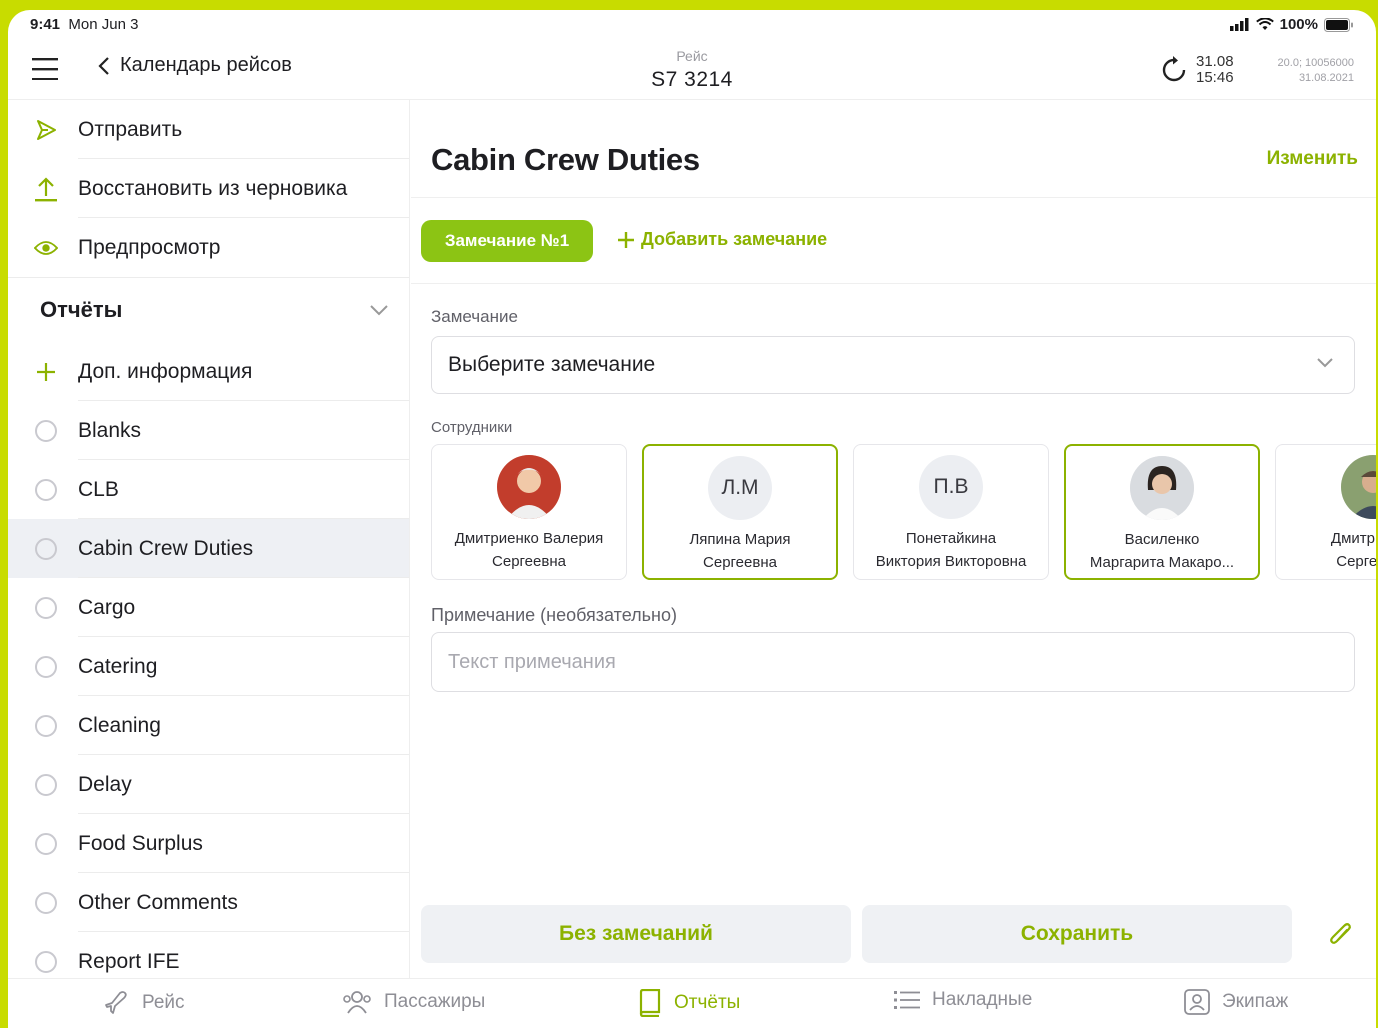  I want to click on upload-icon, so click(46, 188).